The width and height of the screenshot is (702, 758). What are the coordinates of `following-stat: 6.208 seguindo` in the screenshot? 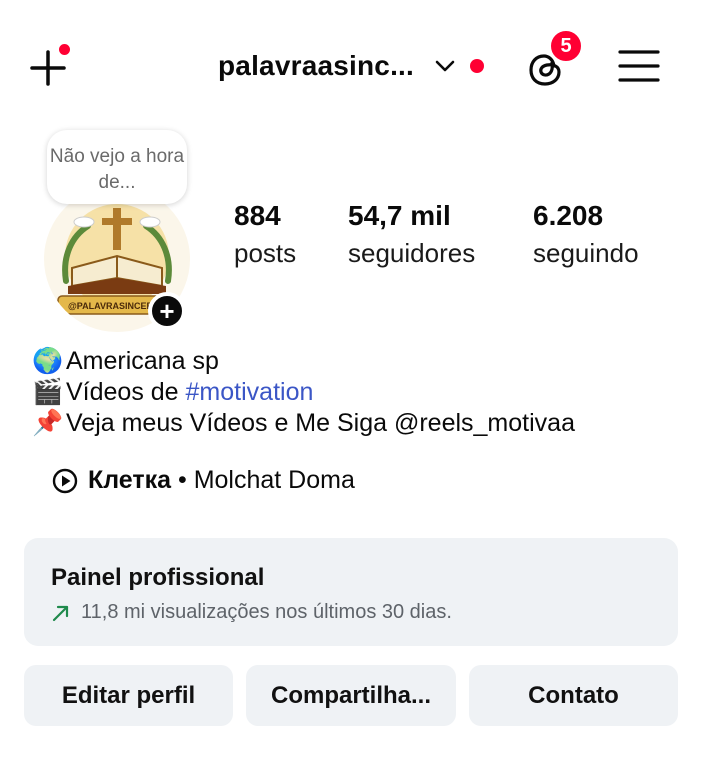 It's located at (586, 235).